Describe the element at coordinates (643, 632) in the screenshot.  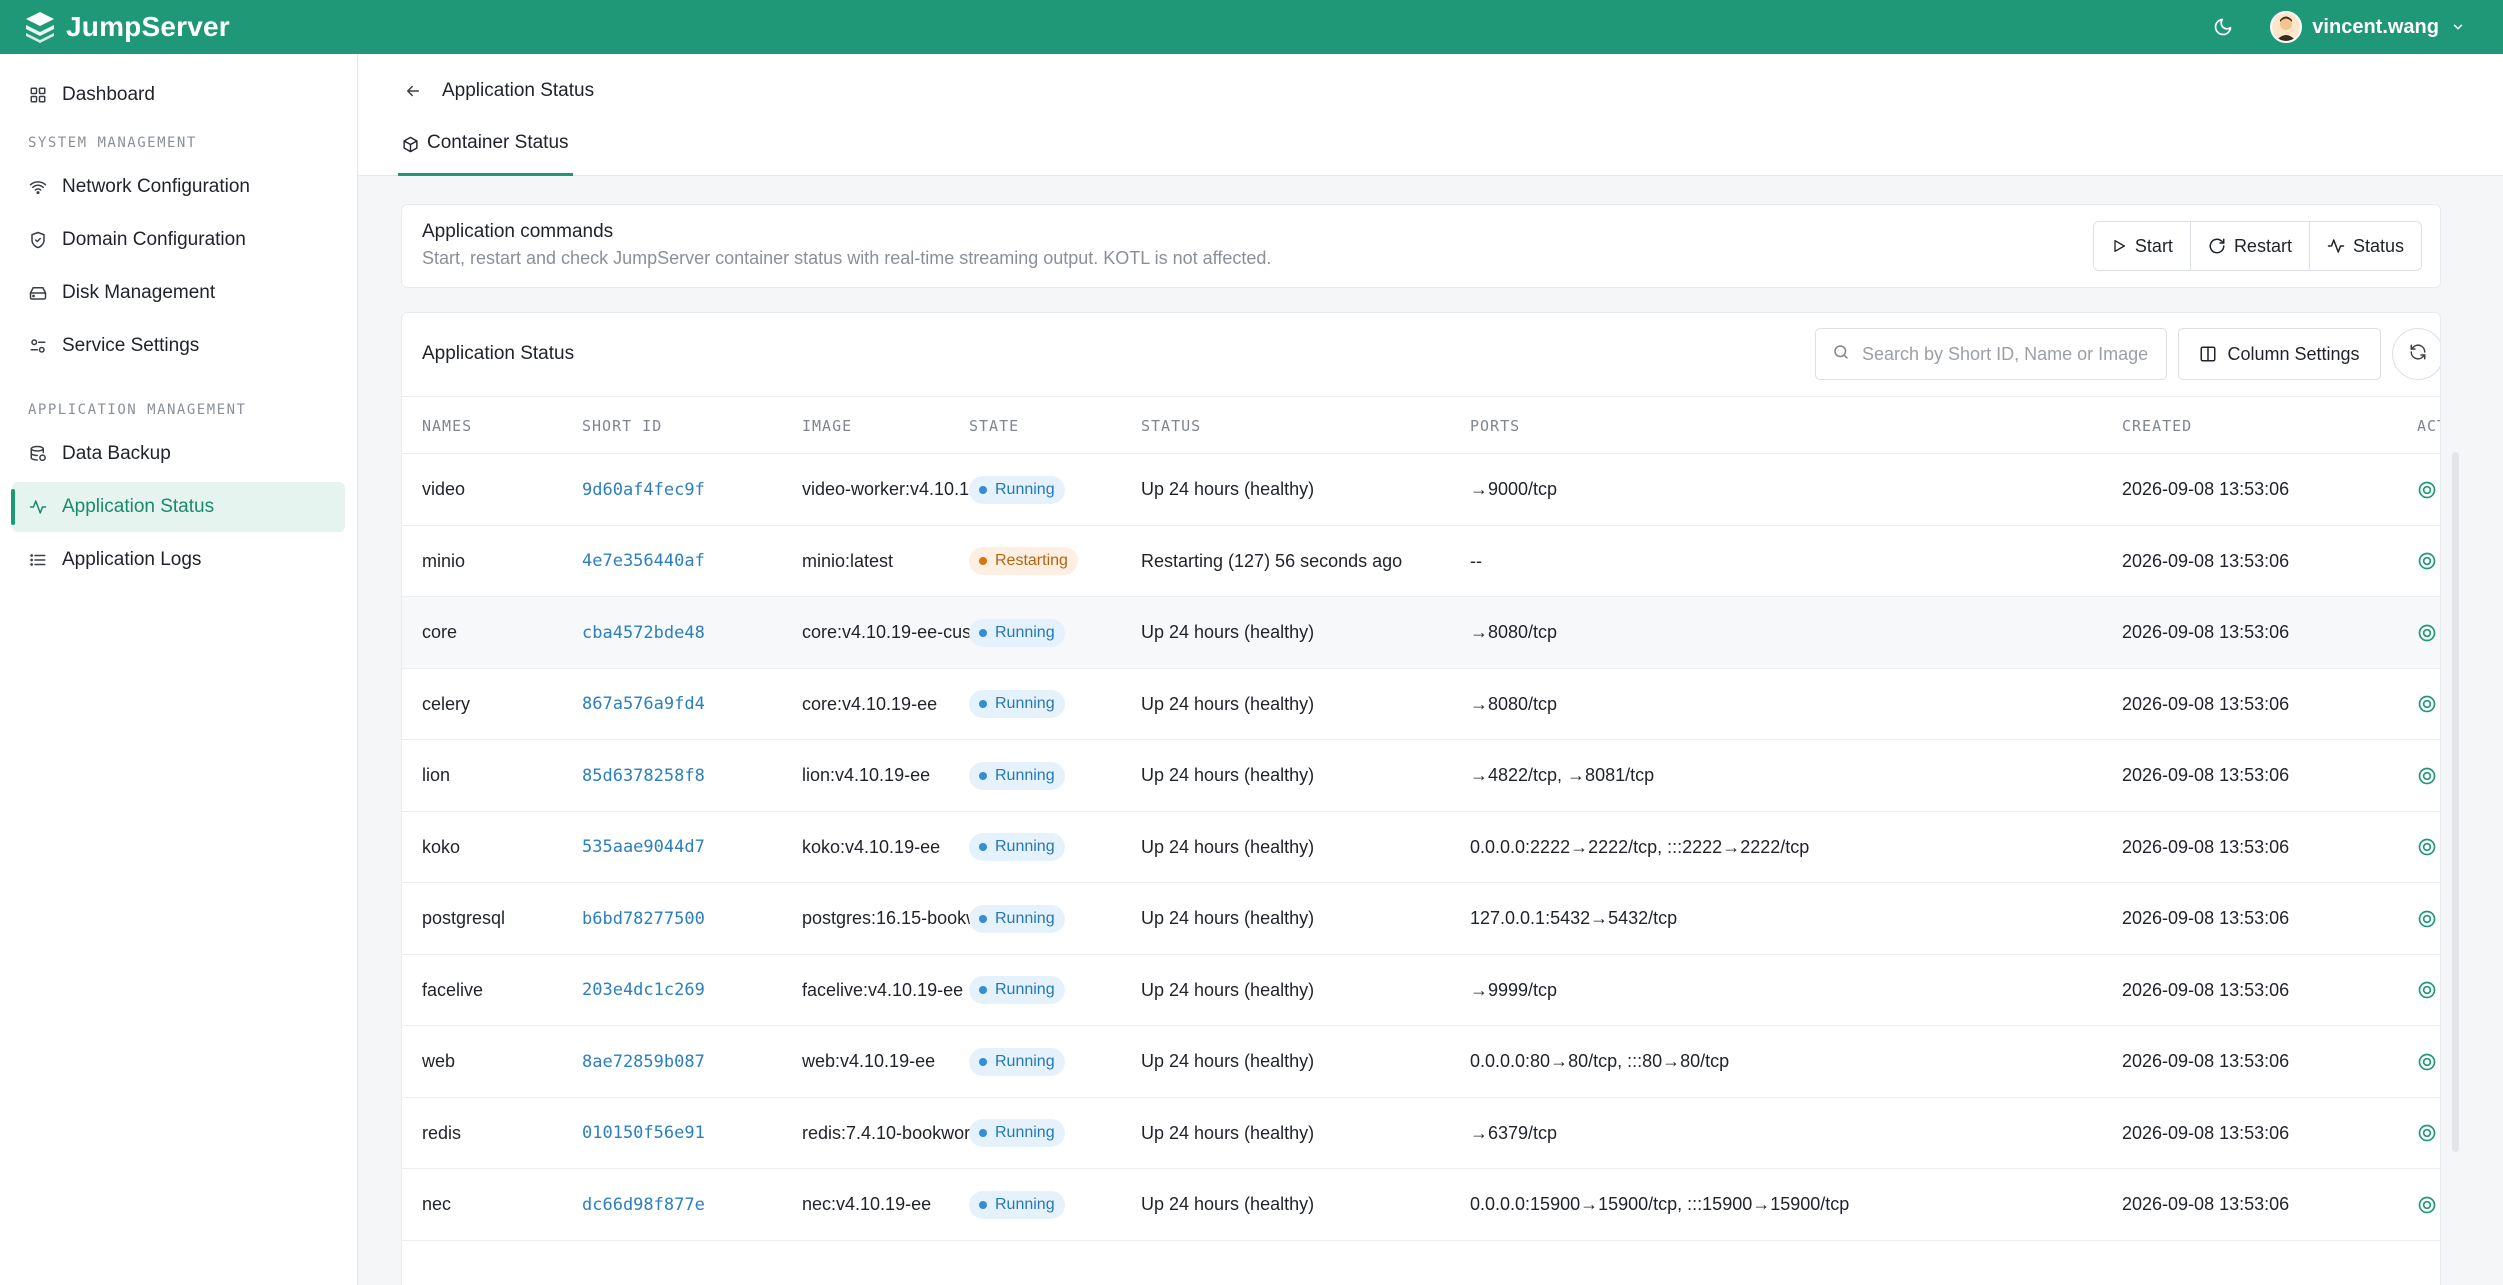
I see `cell-short-id: cba4572bde48` at that location.